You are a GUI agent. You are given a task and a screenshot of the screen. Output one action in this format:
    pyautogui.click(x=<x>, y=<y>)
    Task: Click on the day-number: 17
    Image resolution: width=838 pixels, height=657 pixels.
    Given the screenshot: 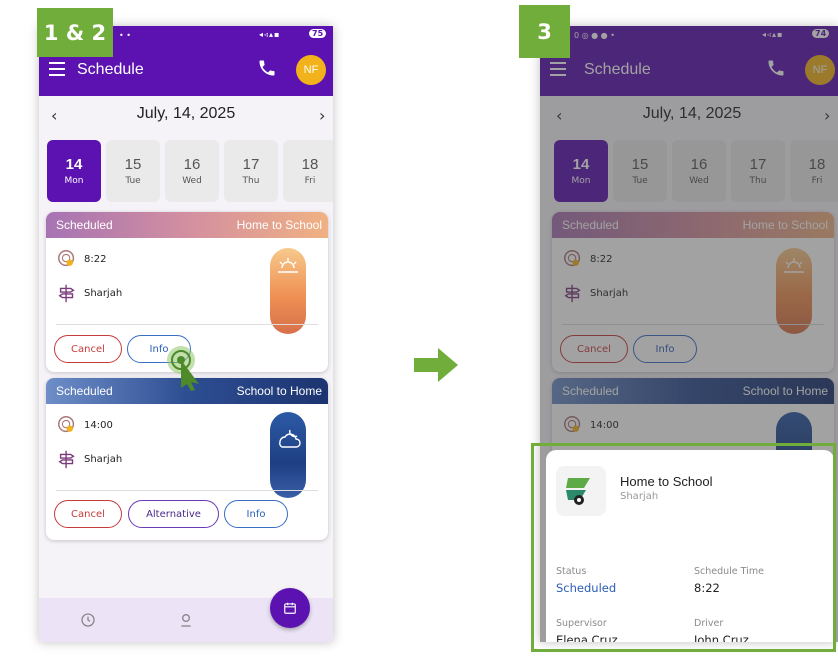 What is the action you would take?
    pyautogui.click(x=251, y=164)
    